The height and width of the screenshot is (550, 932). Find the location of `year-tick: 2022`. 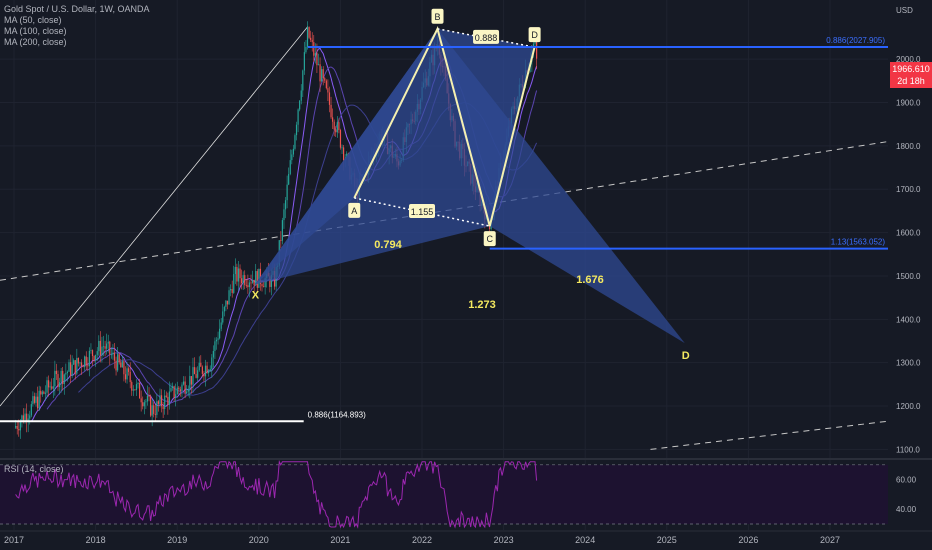

year-tick: 2022 is located at coordinates (422, 540).